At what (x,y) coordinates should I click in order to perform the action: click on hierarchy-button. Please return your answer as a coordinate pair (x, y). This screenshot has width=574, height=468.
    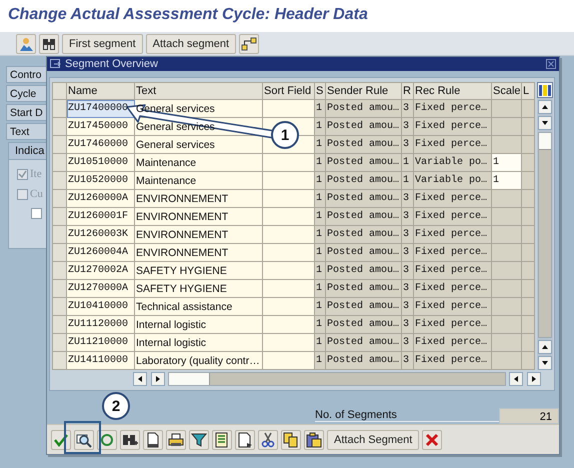
    Looking at the image, I should click on (249, 44).